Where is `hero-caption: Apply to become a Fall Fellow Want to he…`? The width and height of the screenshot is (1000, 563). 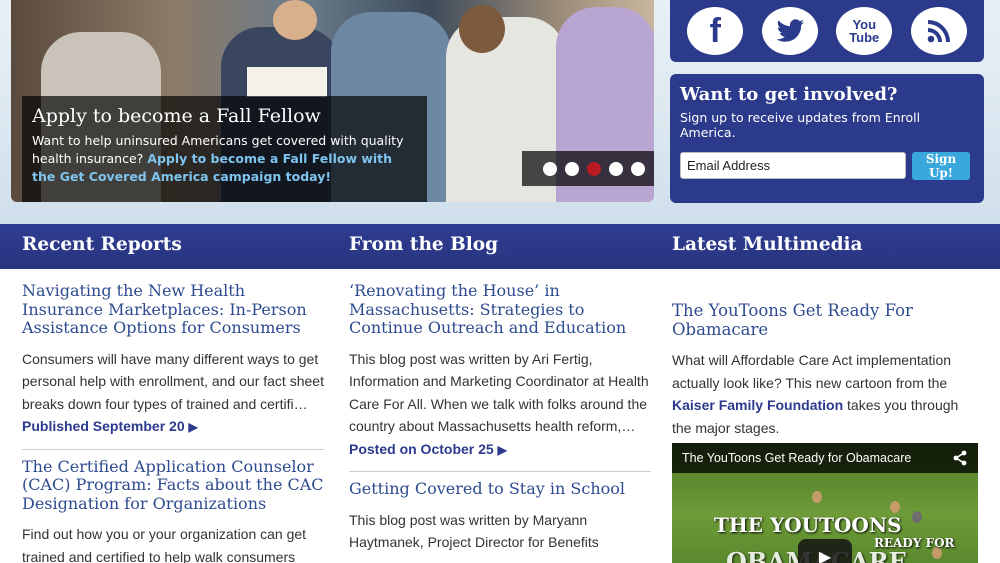
hero-caption: Apply to become a Fall Fellow Want to he… is located at coordinates (224, 149).